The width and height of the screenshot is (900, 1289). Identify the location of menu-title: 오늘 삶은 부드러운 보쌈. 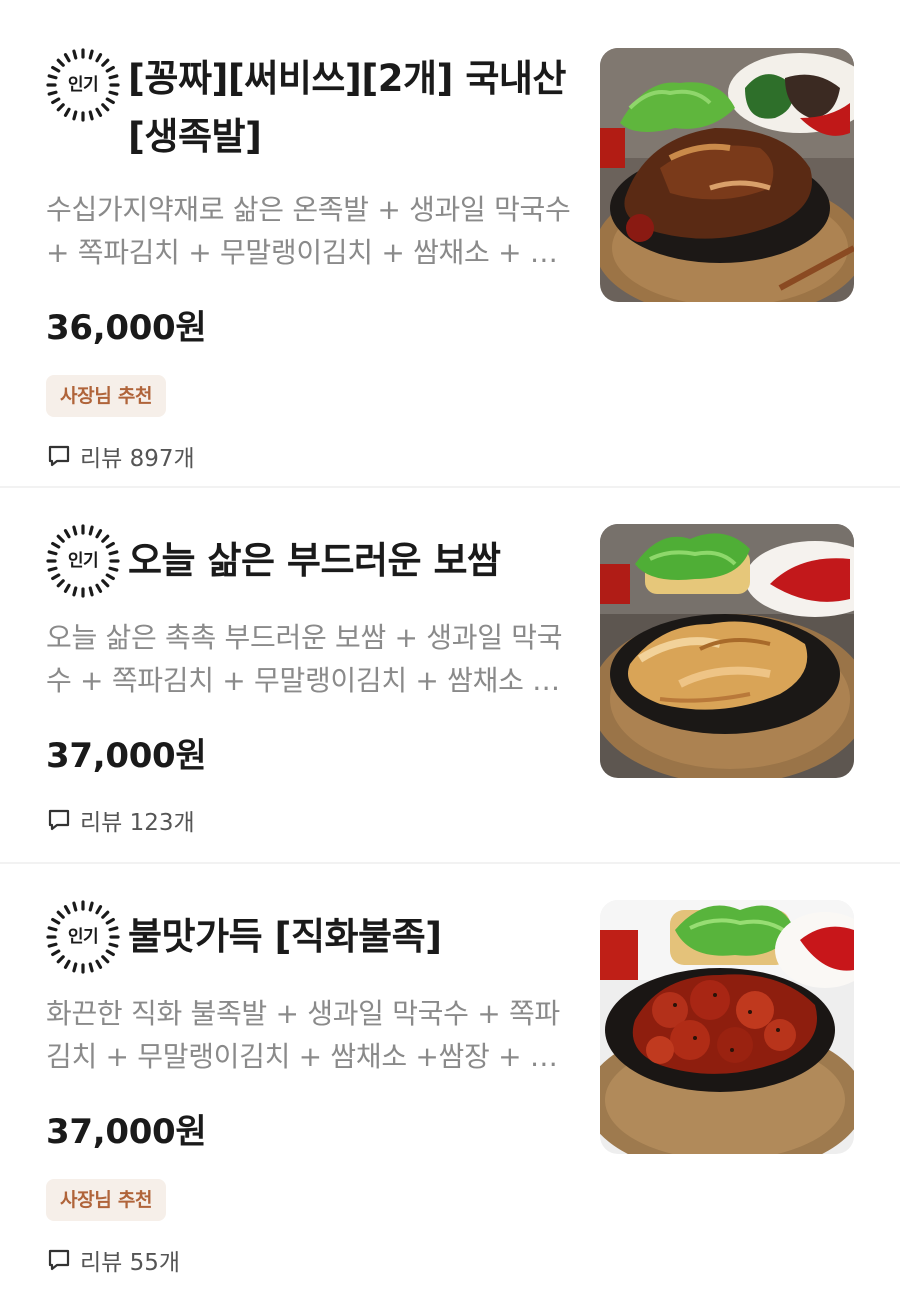
(314, 561).